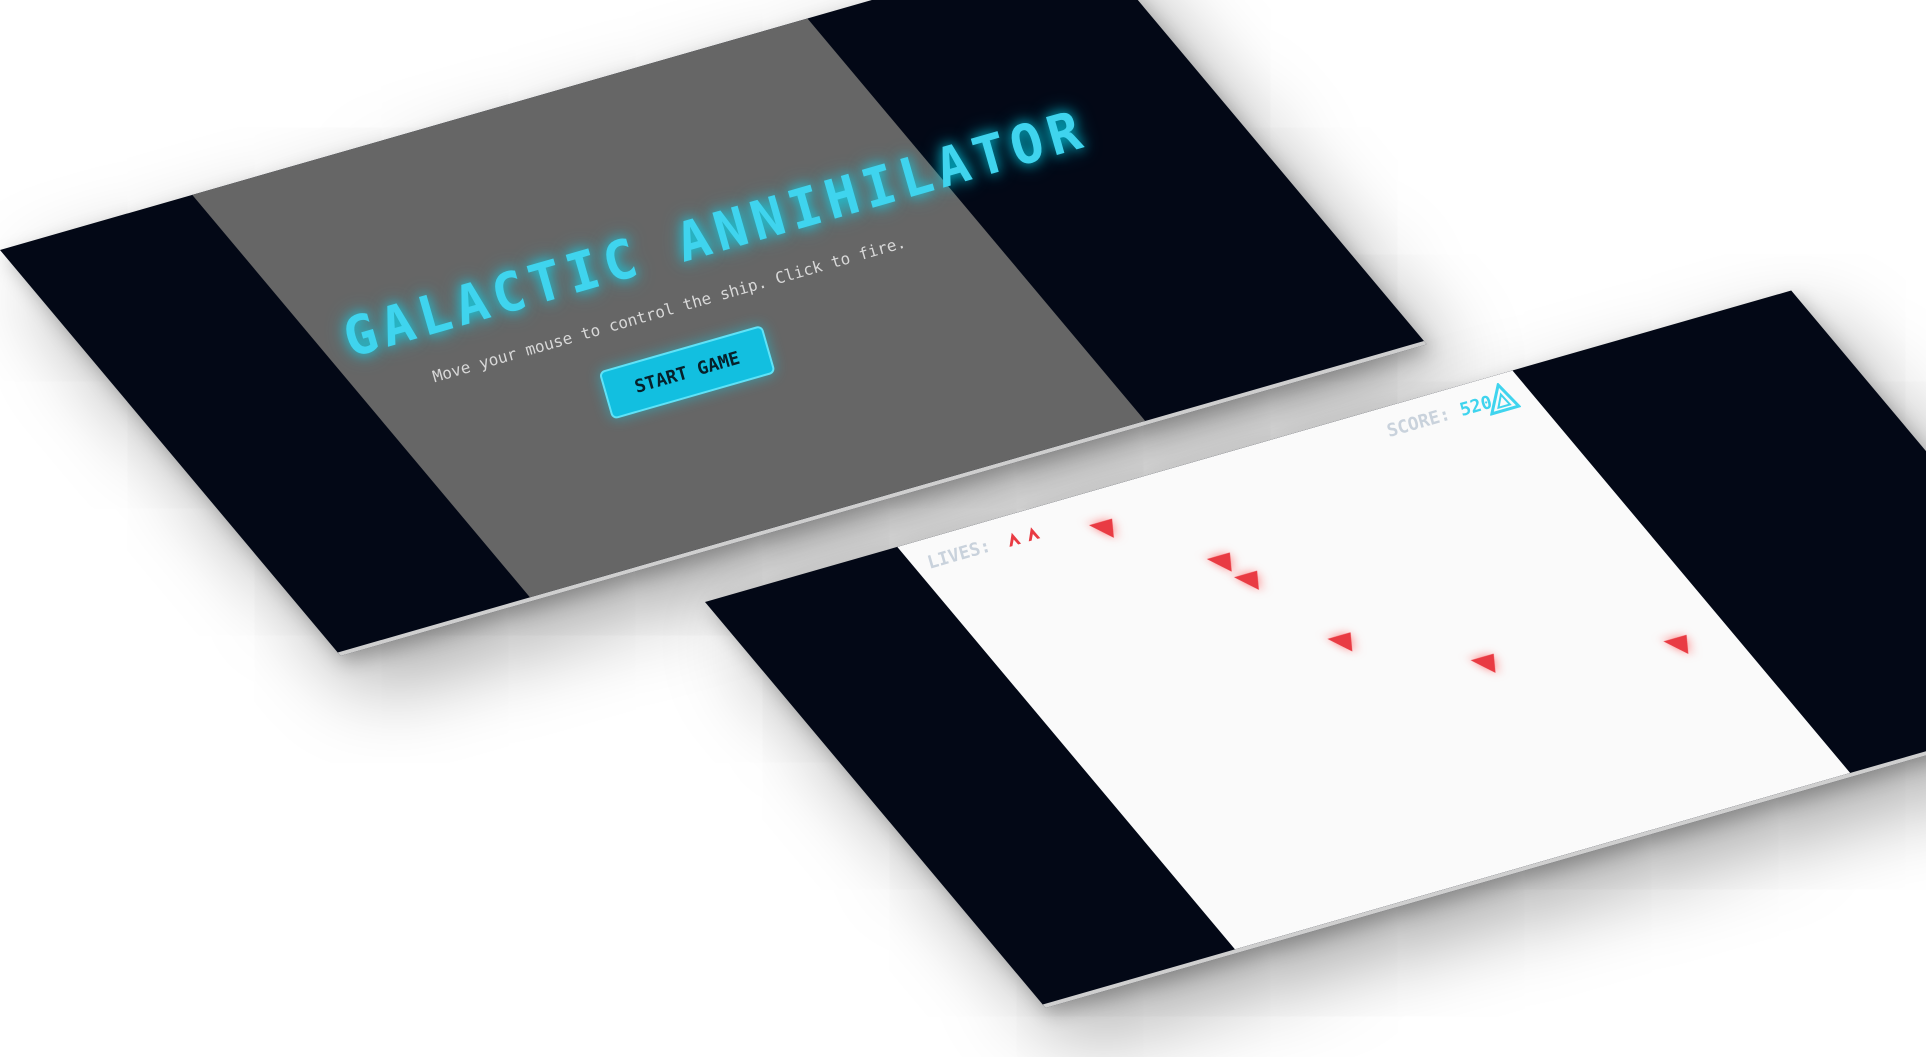 This screenshot has height=1057, width=1926. I want to click on score-display: SCORE: 520, so click(1439, 417).